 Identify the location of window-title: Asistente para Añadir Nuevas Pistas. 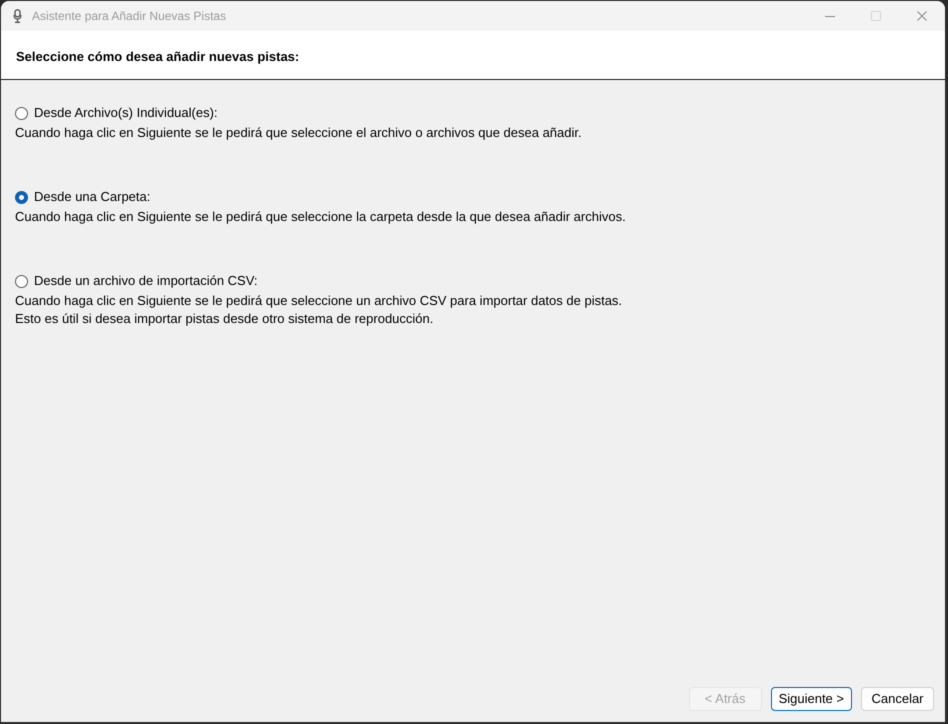
(129, 16).